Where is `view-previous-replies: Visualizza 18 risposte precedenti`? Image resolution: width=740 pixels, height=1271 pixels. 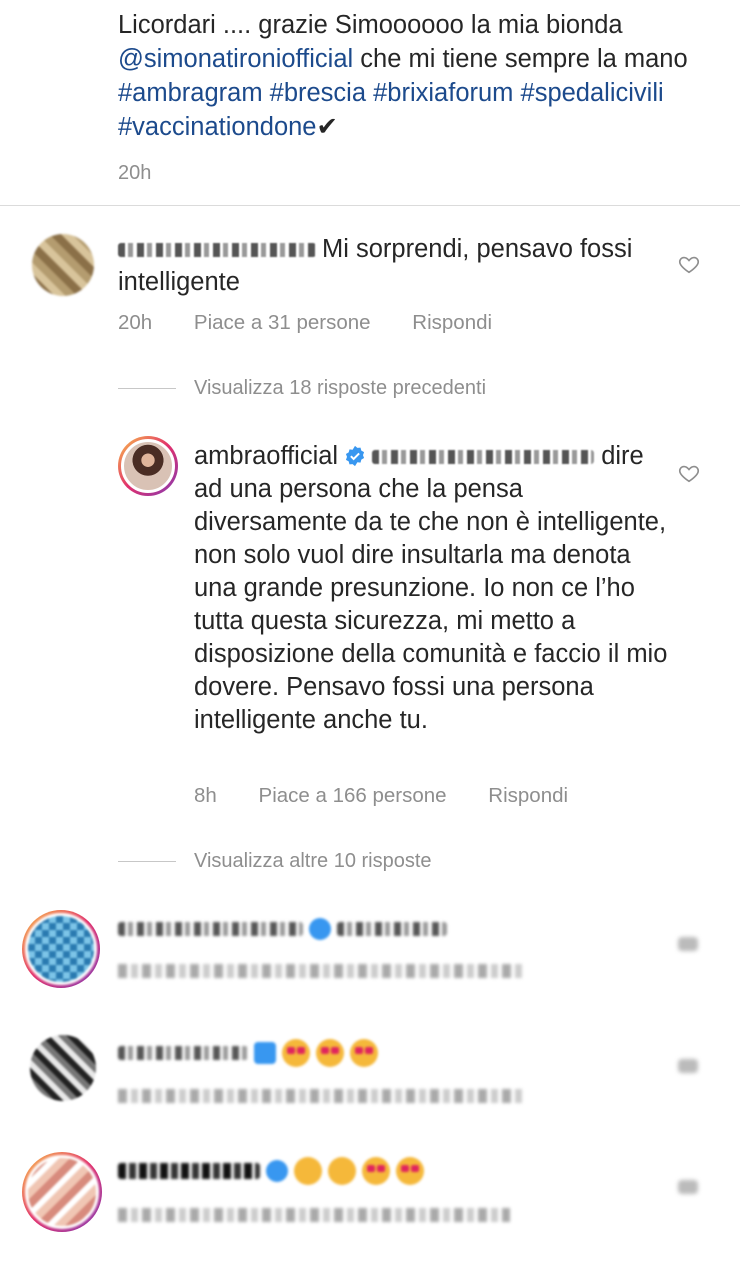 view-previous-replies: Visualizza 18 risposte precedenti is located at coordinates (302, 388).